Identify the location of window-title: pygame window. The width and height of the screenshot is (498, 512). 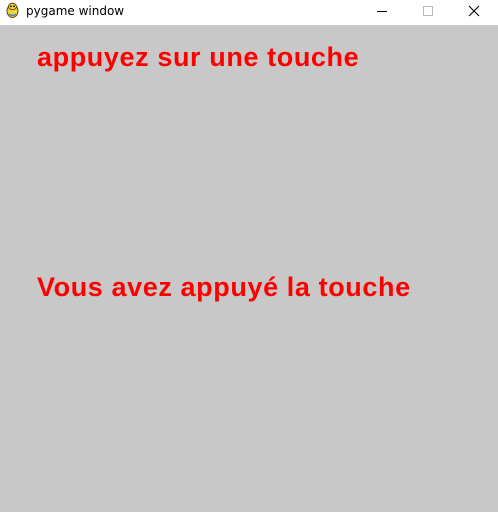
(75, 11).